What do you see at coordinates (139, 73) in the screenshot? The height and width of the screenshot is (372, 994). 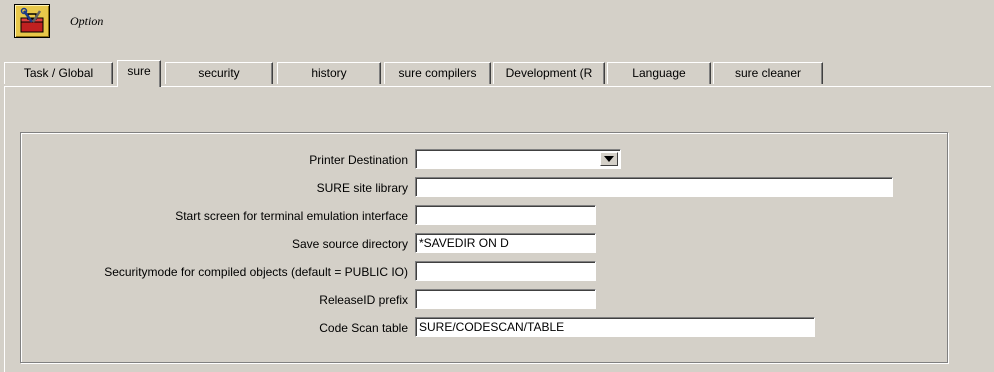 I see `tab-sure: sure` at bounding box center [139, 73].